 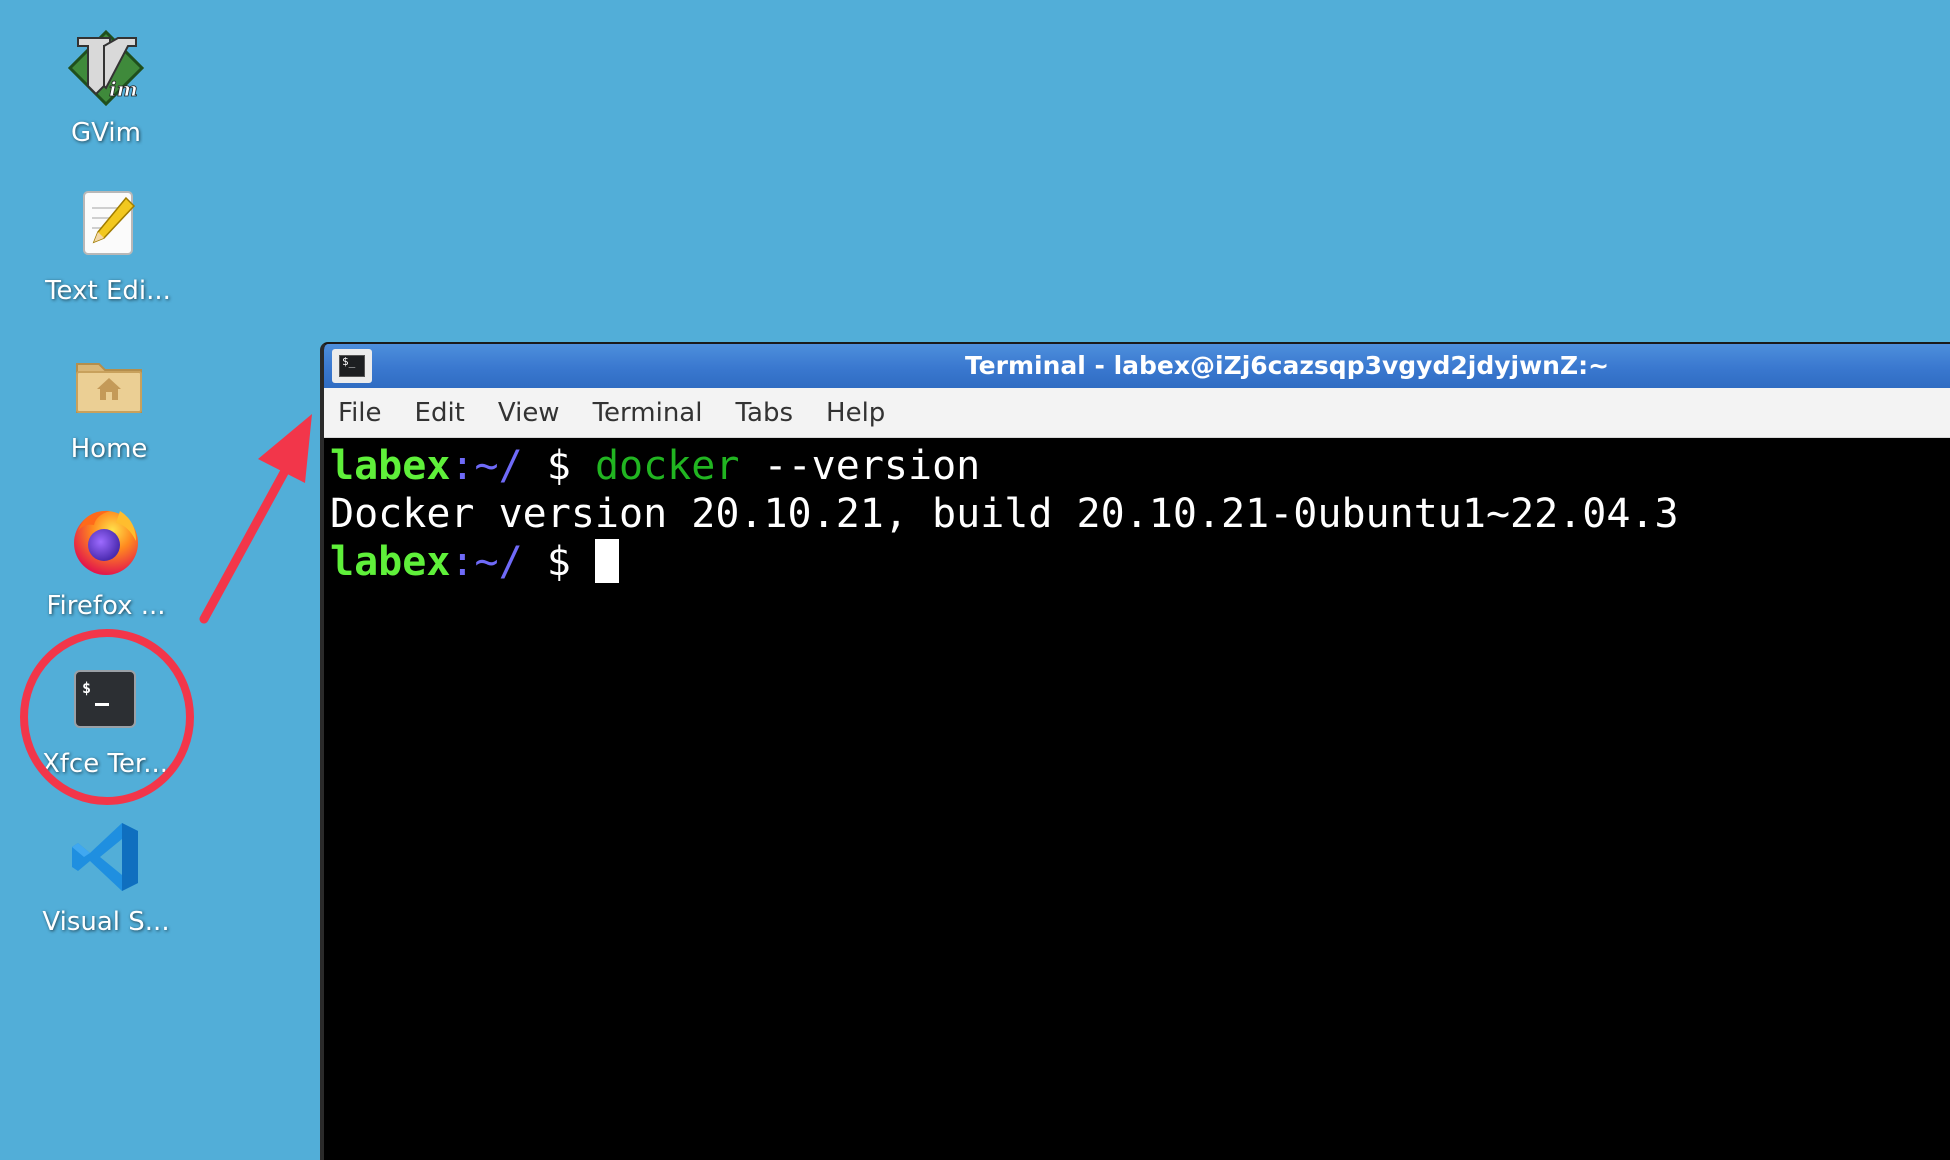 I want to click on terminal-line: labex:~/ $ docker --version, so click(x=1140, y=466).